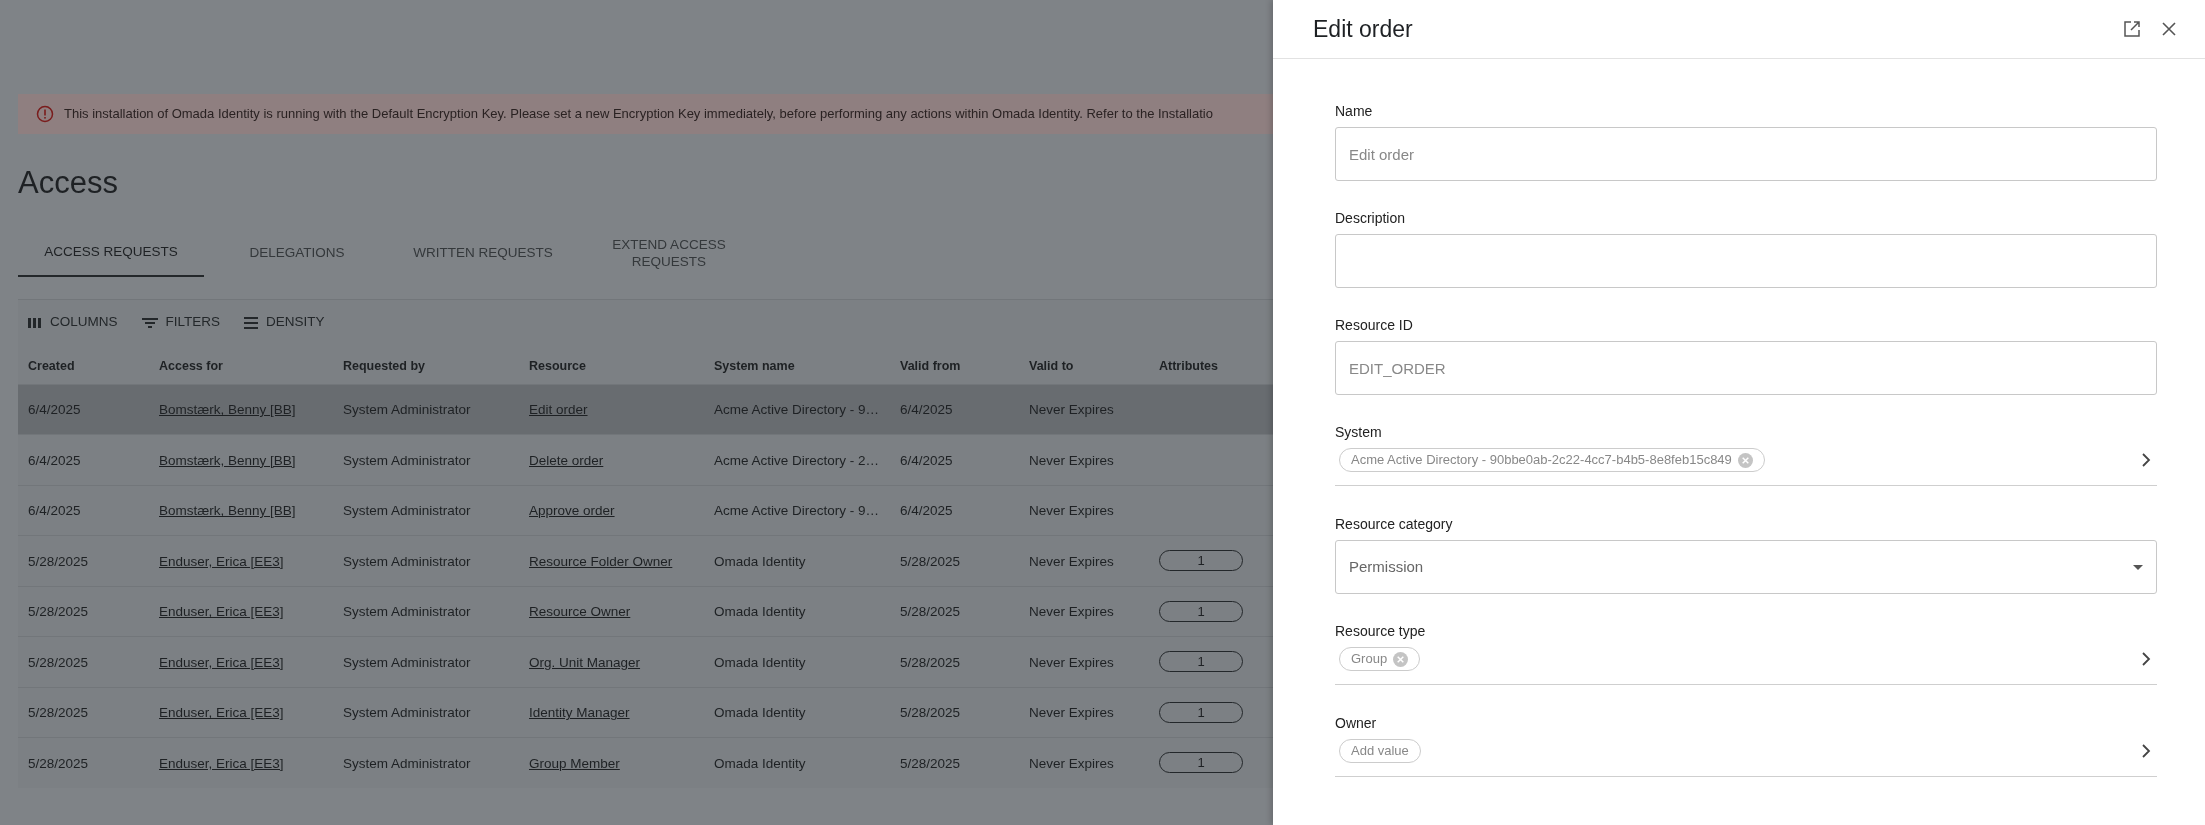 This screenshot has height=825, width=2205. Describe the element at coordinates (557, 365) in the screenshot. I see `column-header: Resource` at that location.